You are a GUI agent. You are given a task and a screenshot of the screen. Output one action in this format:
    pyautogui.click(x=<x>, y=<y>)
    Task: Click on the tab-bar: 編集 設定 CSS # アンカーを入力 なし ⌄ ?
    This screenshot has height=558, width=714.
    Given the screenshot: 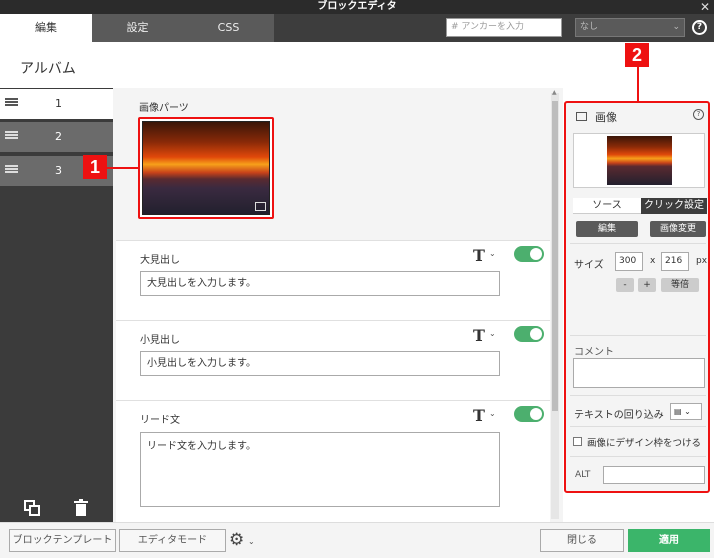 What is the action you would take?
    pyautogui.click(x=357, y=28)
    